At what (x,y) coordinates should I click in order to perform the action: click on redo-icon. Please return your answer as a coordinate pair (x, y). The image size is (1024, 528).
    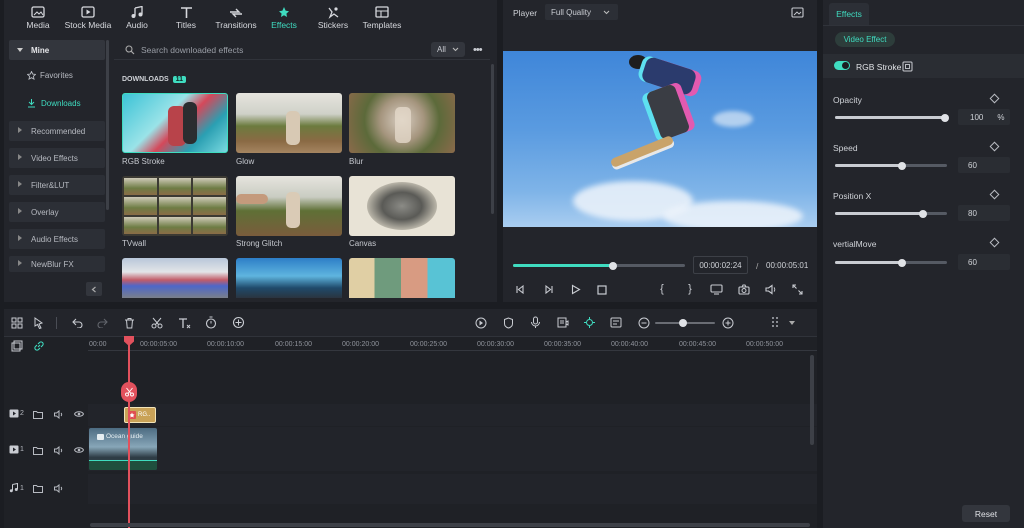
    Looking at the image, I should click on (102, 323).